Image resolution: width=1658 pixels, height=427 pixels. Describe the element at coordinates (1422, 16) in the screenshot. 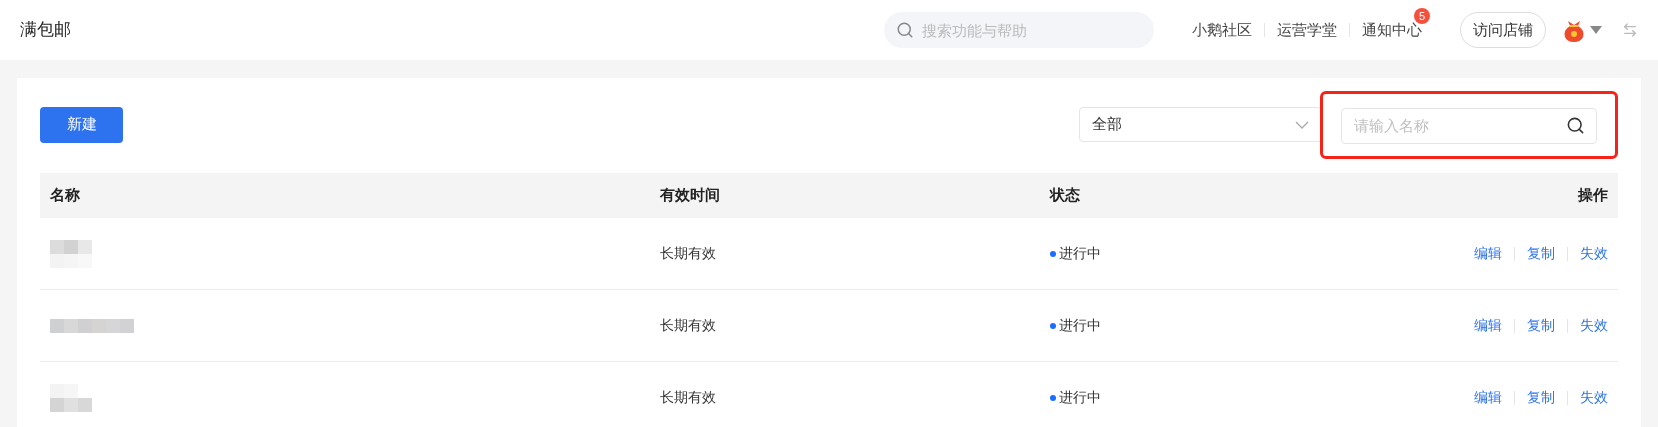

I see `notification-badge: 5` at that location.